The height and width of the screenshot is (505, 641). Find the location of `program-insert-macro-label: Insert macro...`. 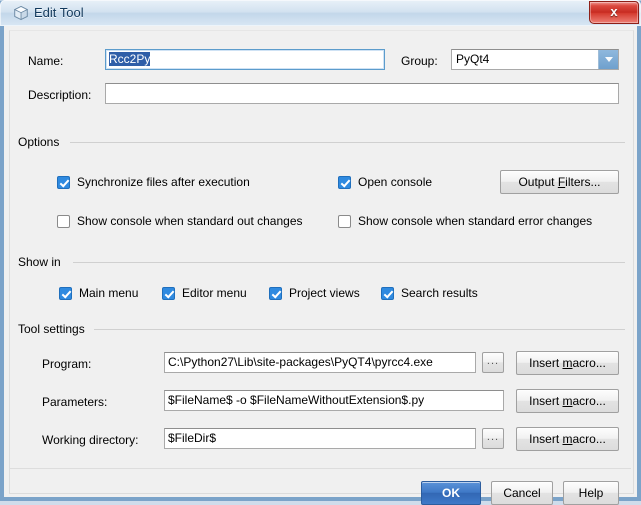

program-insert-macro-label: Insert macro... is located at coordinates (567, 363).